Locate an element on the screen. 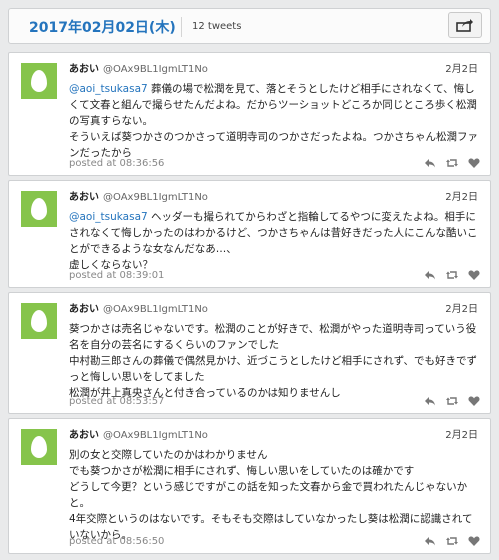 The width and height of the screenshot is (499, 560). share-icon is located at coordinates (464, 25).